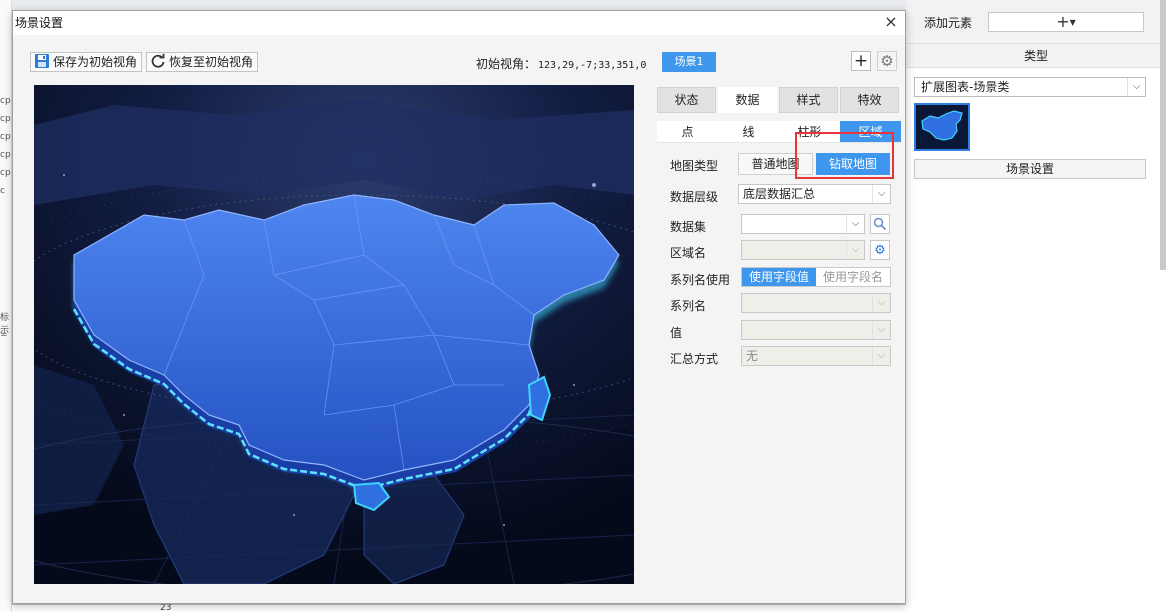 The width and height of the screenshot is (1166, 612). What do you see at coordinates (779, 194) in the screenshot?
I see `data-level-value: 底层数据汇总` at bounding box center [779, 194].